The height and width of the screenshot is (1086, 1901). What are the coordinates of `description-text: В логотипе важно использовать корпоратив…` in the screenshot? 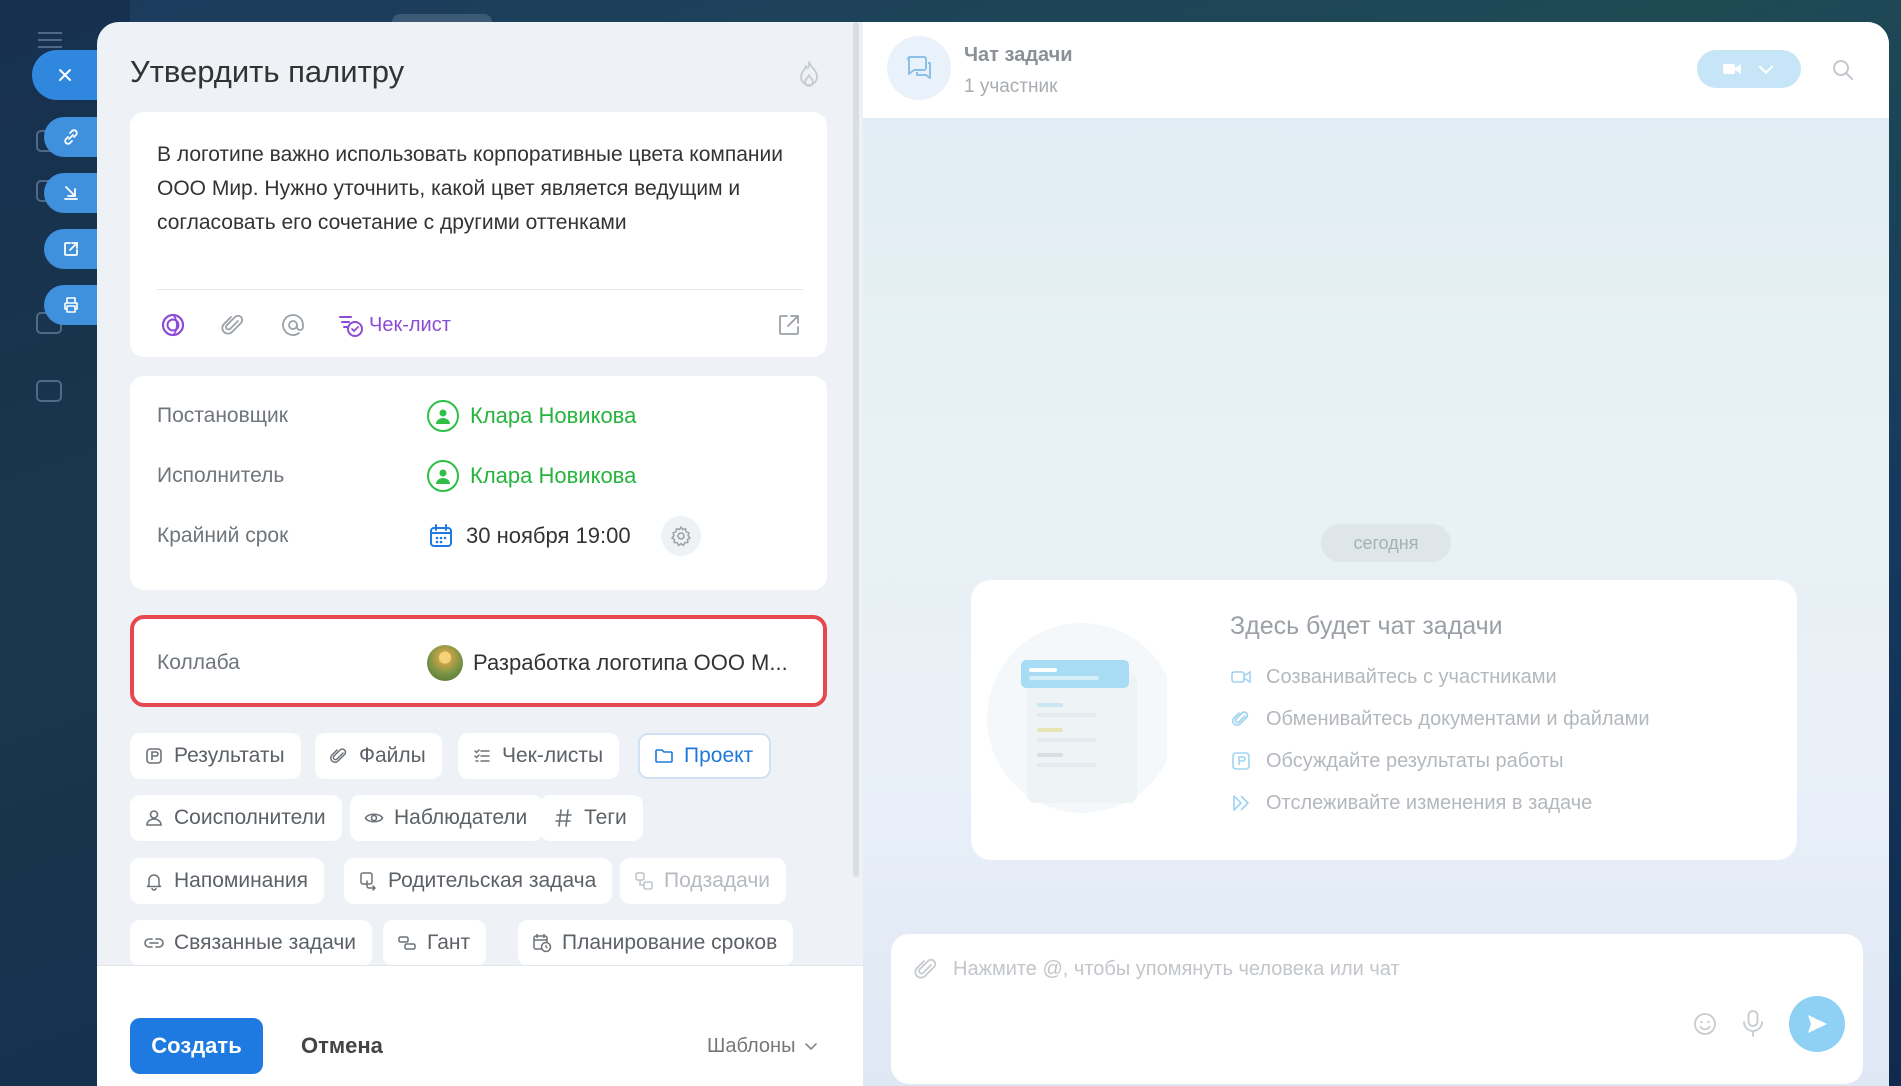 It's located at (477, 189).